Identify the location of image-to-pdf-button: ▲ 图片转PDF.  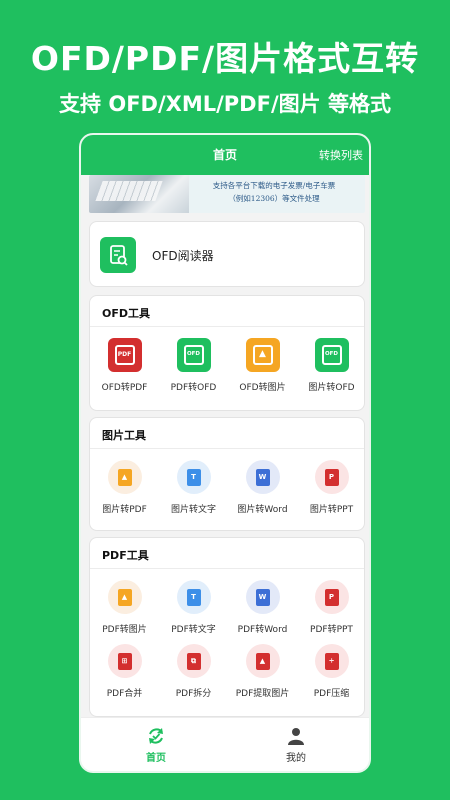
(124, 487).